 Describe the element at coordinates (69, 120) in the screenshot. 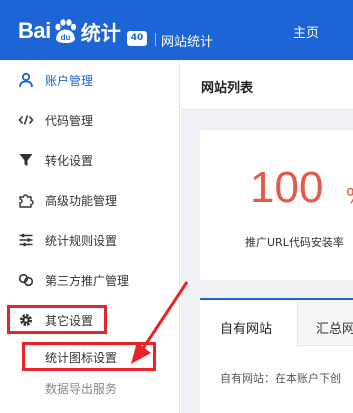

I see `sidebar-item-label: 代码管理` at that location.